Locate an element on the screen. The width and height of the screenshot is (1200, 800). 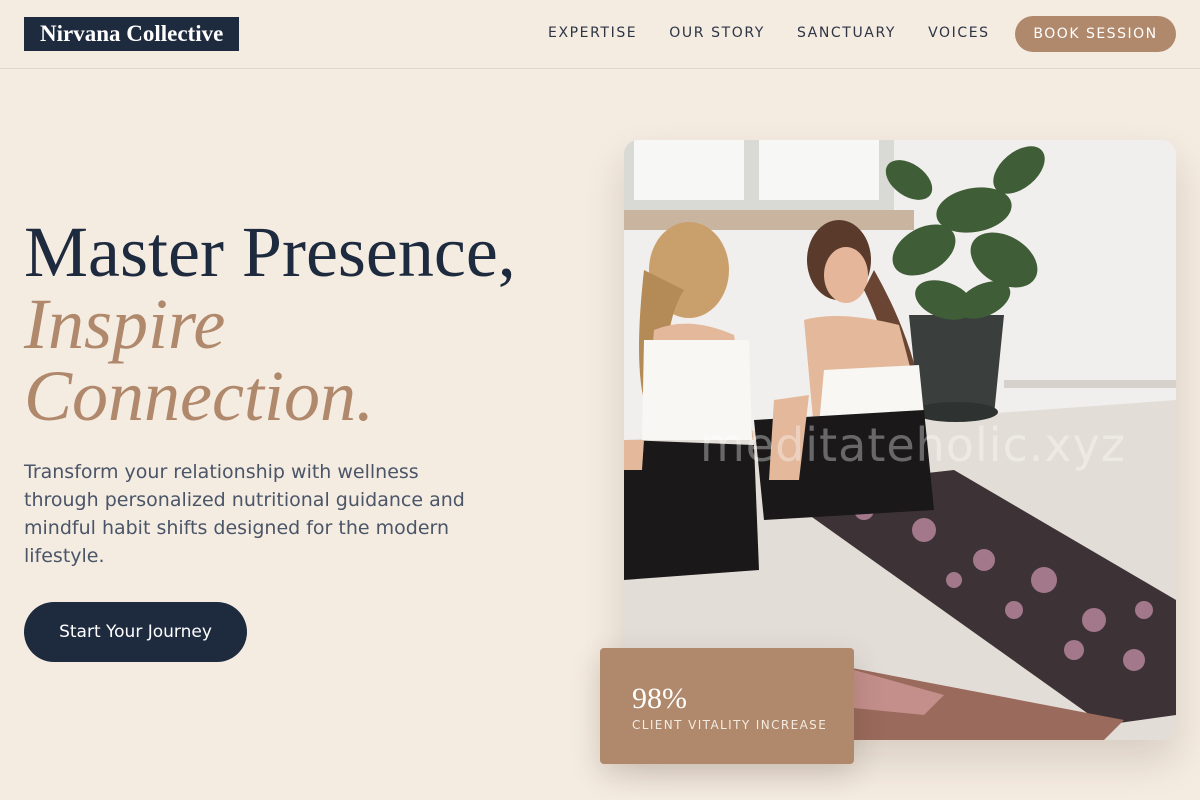
headline-line-3: Connection. is located at coordinates (199, 396).